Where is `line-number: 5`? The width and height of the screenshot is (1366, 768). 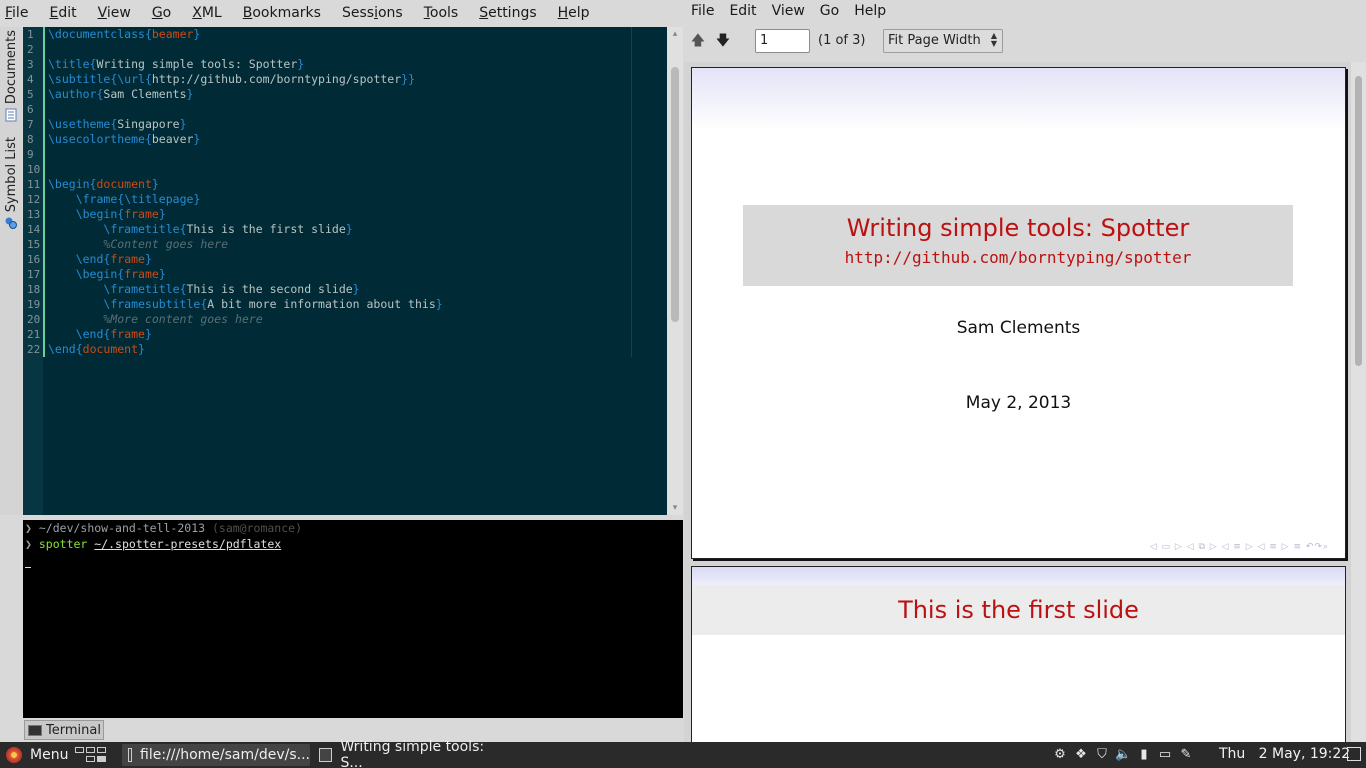
line-number: 5 is located at coordinates (30, 94).